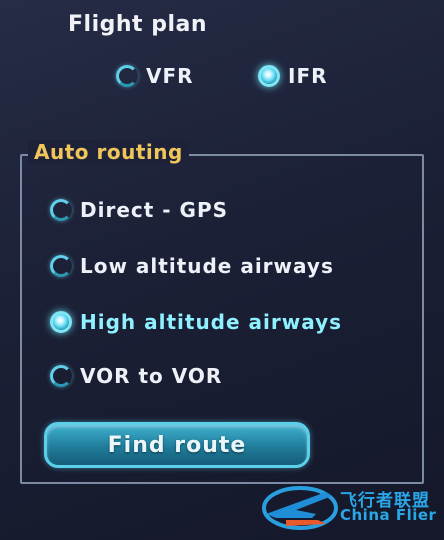  I want to click on radio-label: VFR, so click(170, 76).